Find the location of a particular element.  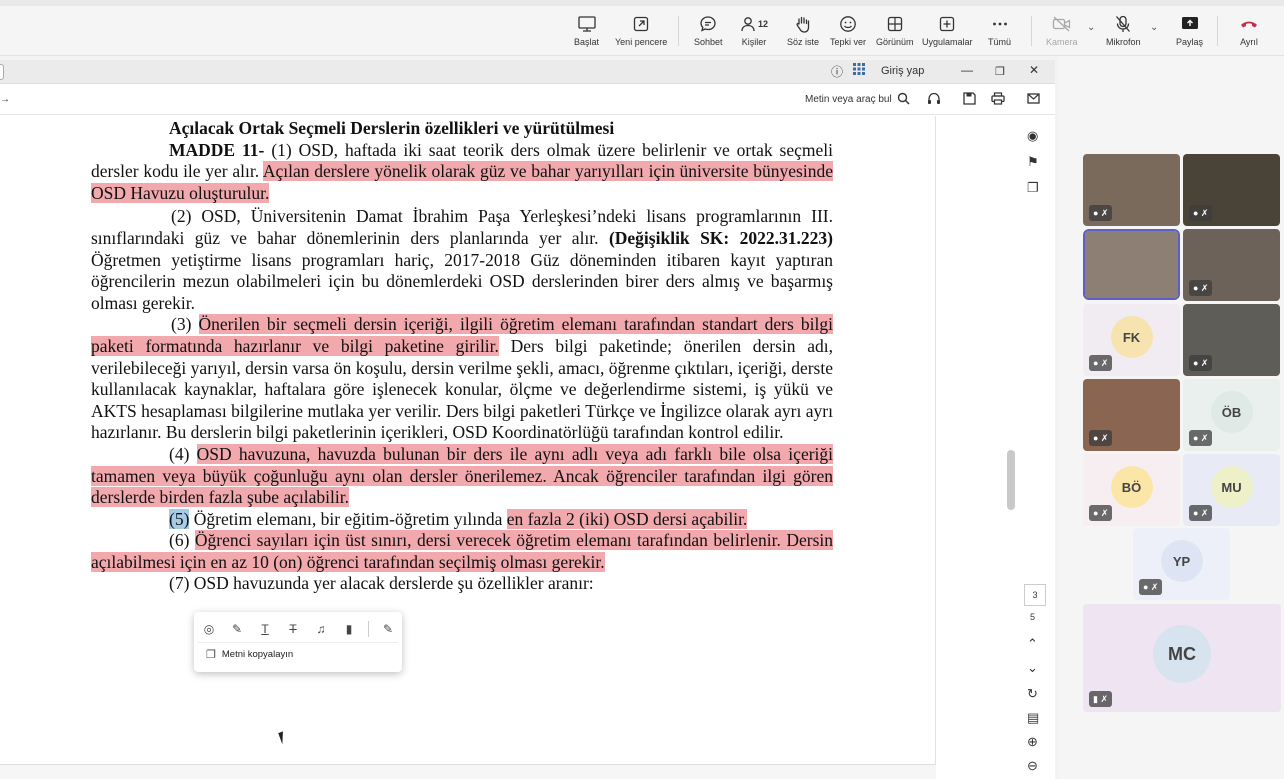

participant-tile: ÖB ● ✗ is located at coordinates (1231, 415).